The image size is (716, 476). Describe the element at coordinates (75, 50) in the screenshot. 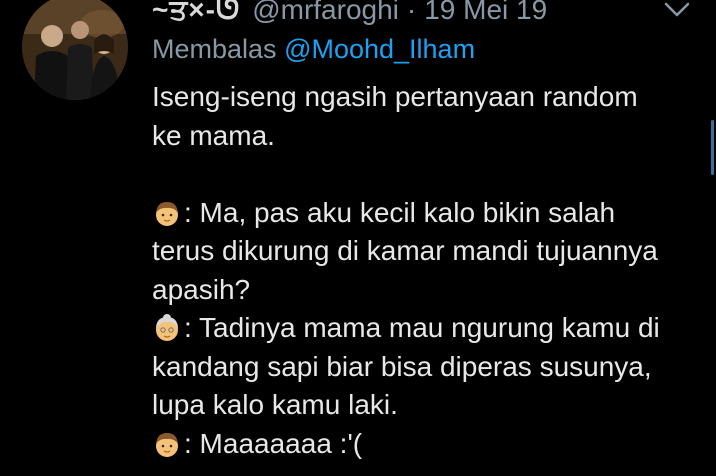

I see `avatar` at that location.